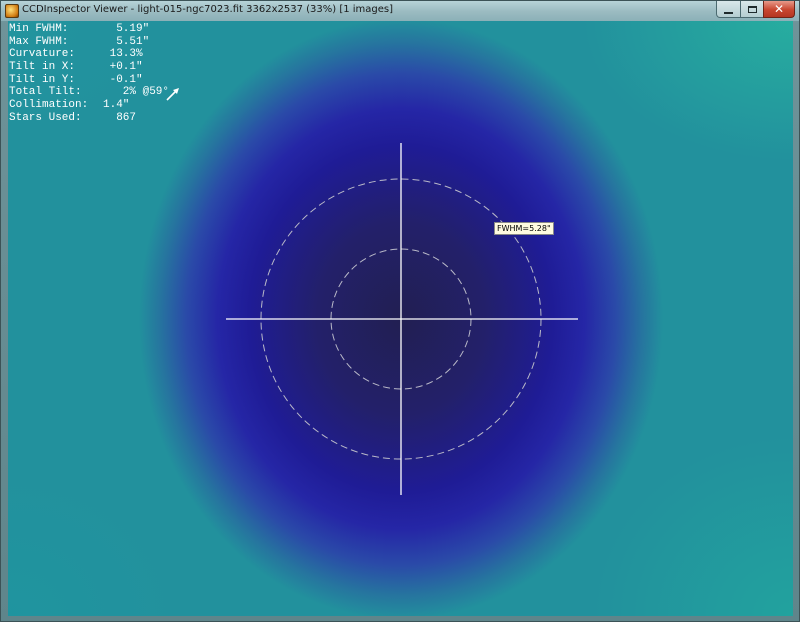  I want to click on stat-max-fwhm: Max FWHM: 5.51", so click(79, 41).